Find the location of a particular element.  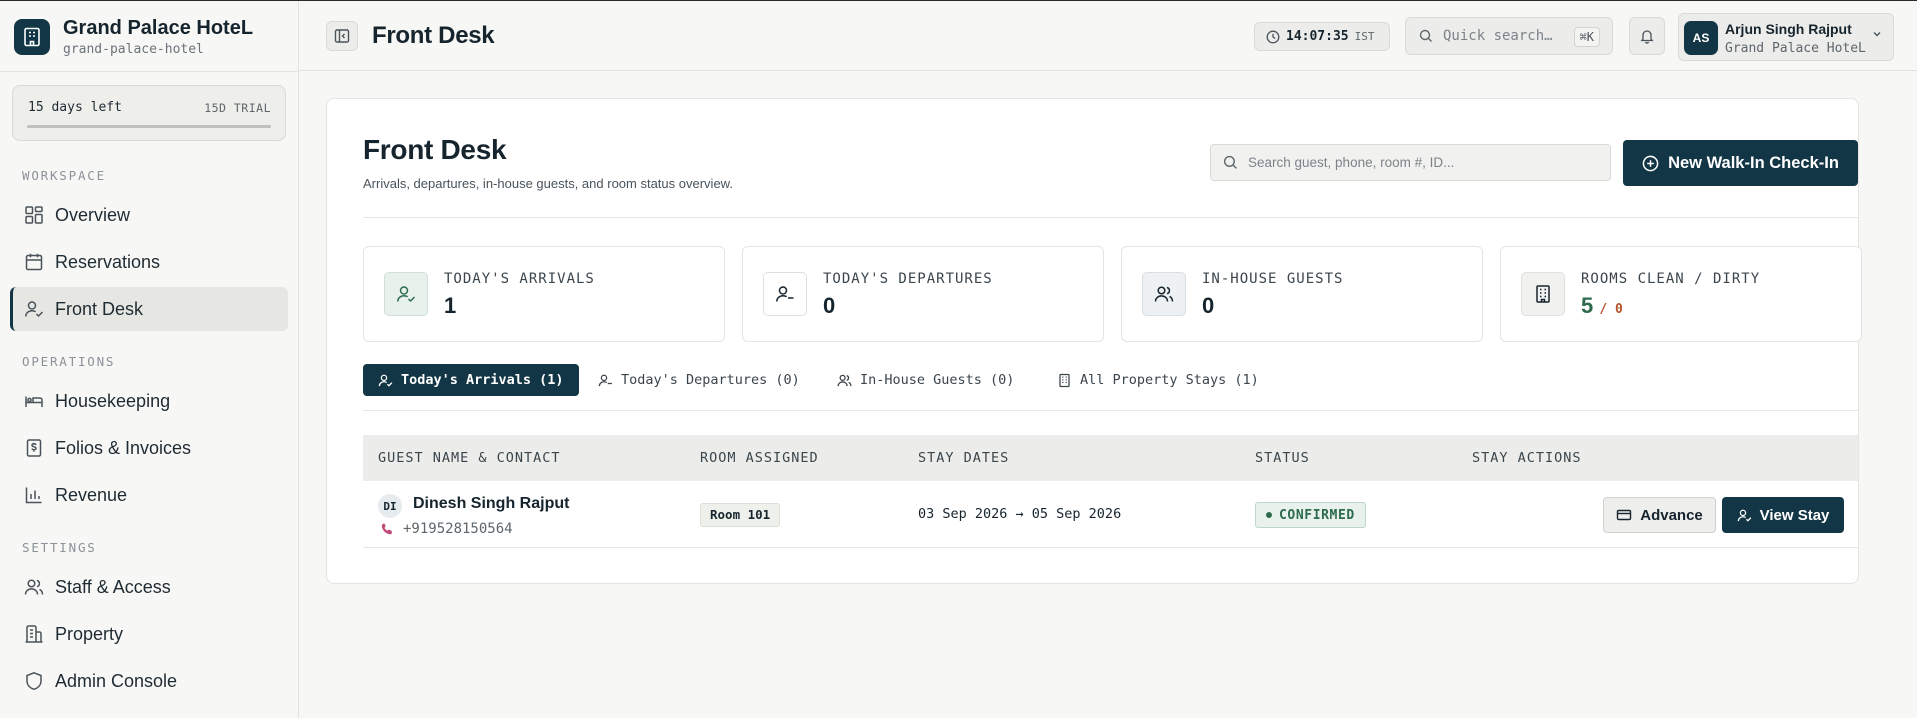

sidebar-item-label: Overview is located at coordinates (93, 214).